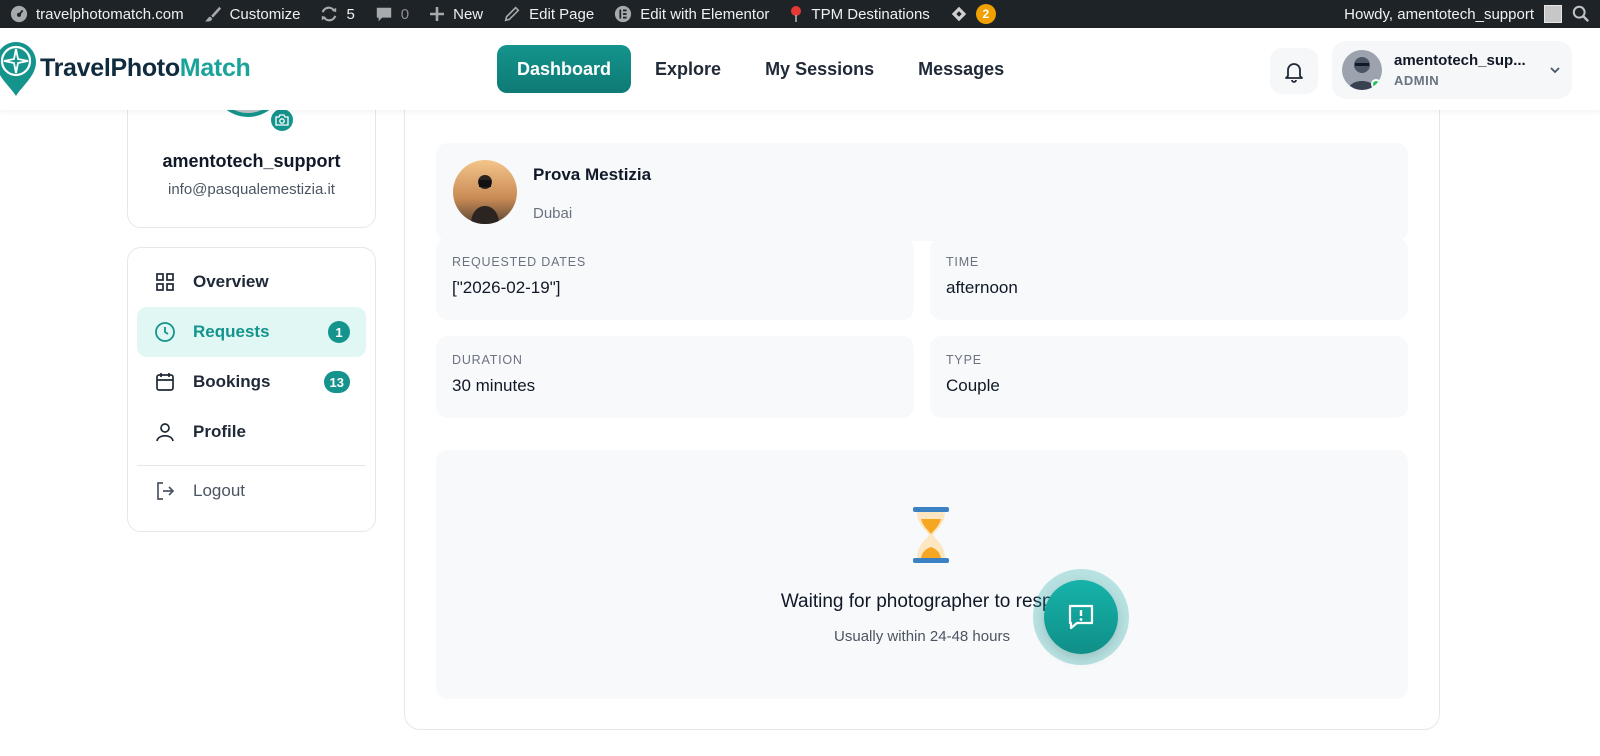 The width and height of the screenshot is (1600, 756). What do you see at coordinates (1169, 377) in the screenshot?
I see `type-box: TYPE Couple` at bounding box center [1169, 377].